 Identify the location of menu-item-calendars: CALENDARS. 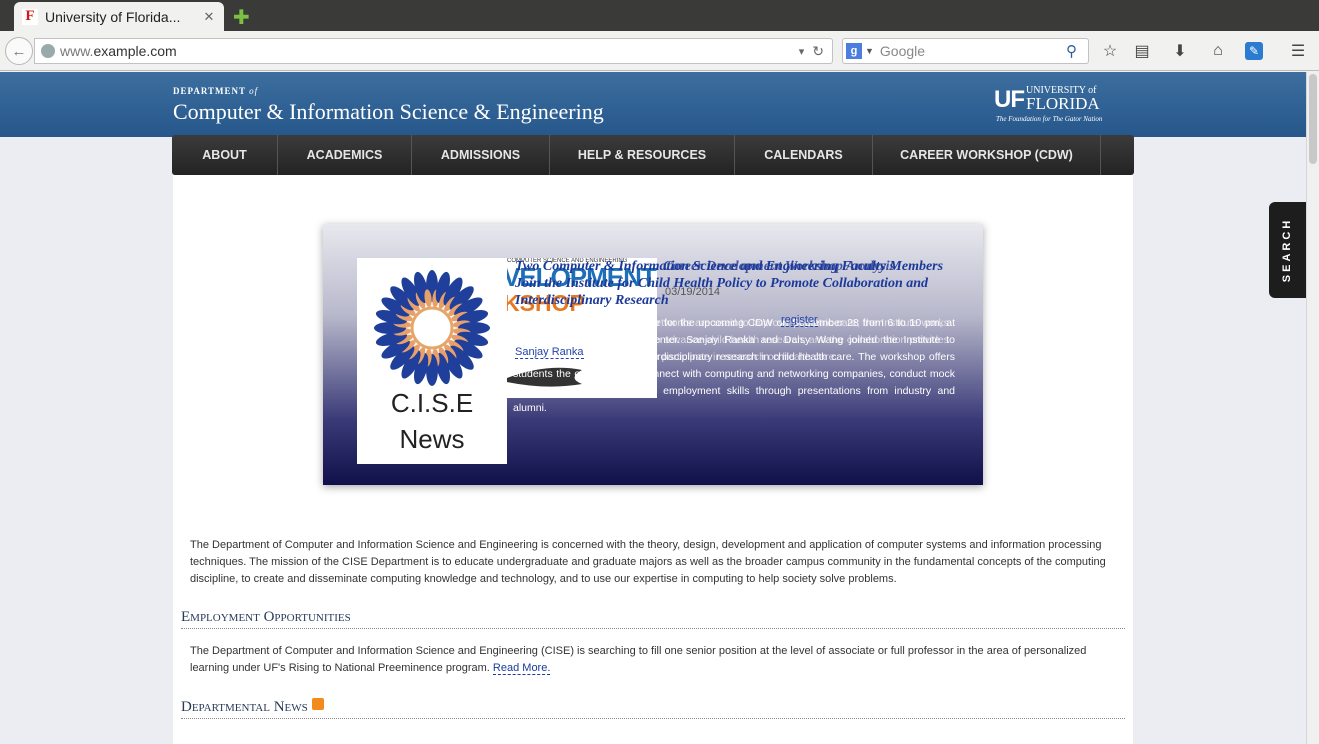
(804, 155).